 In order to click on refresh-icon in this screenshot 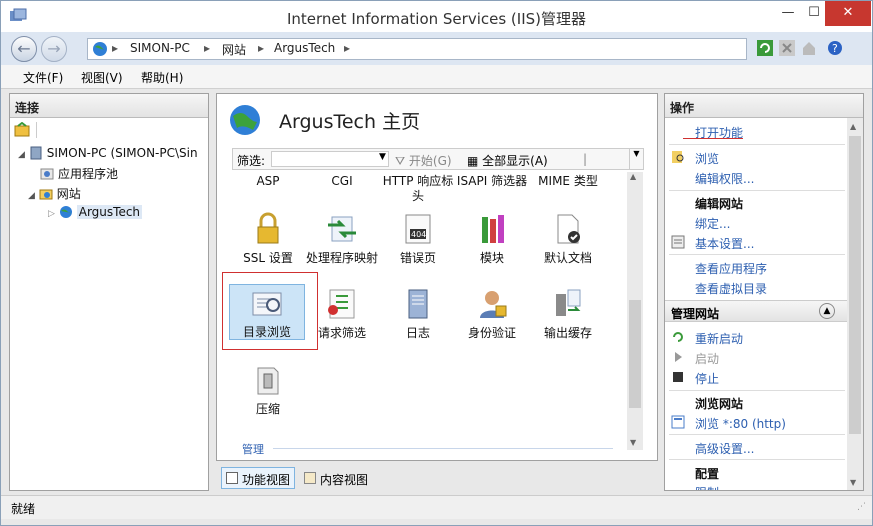, I will do `click(765, 48)`.